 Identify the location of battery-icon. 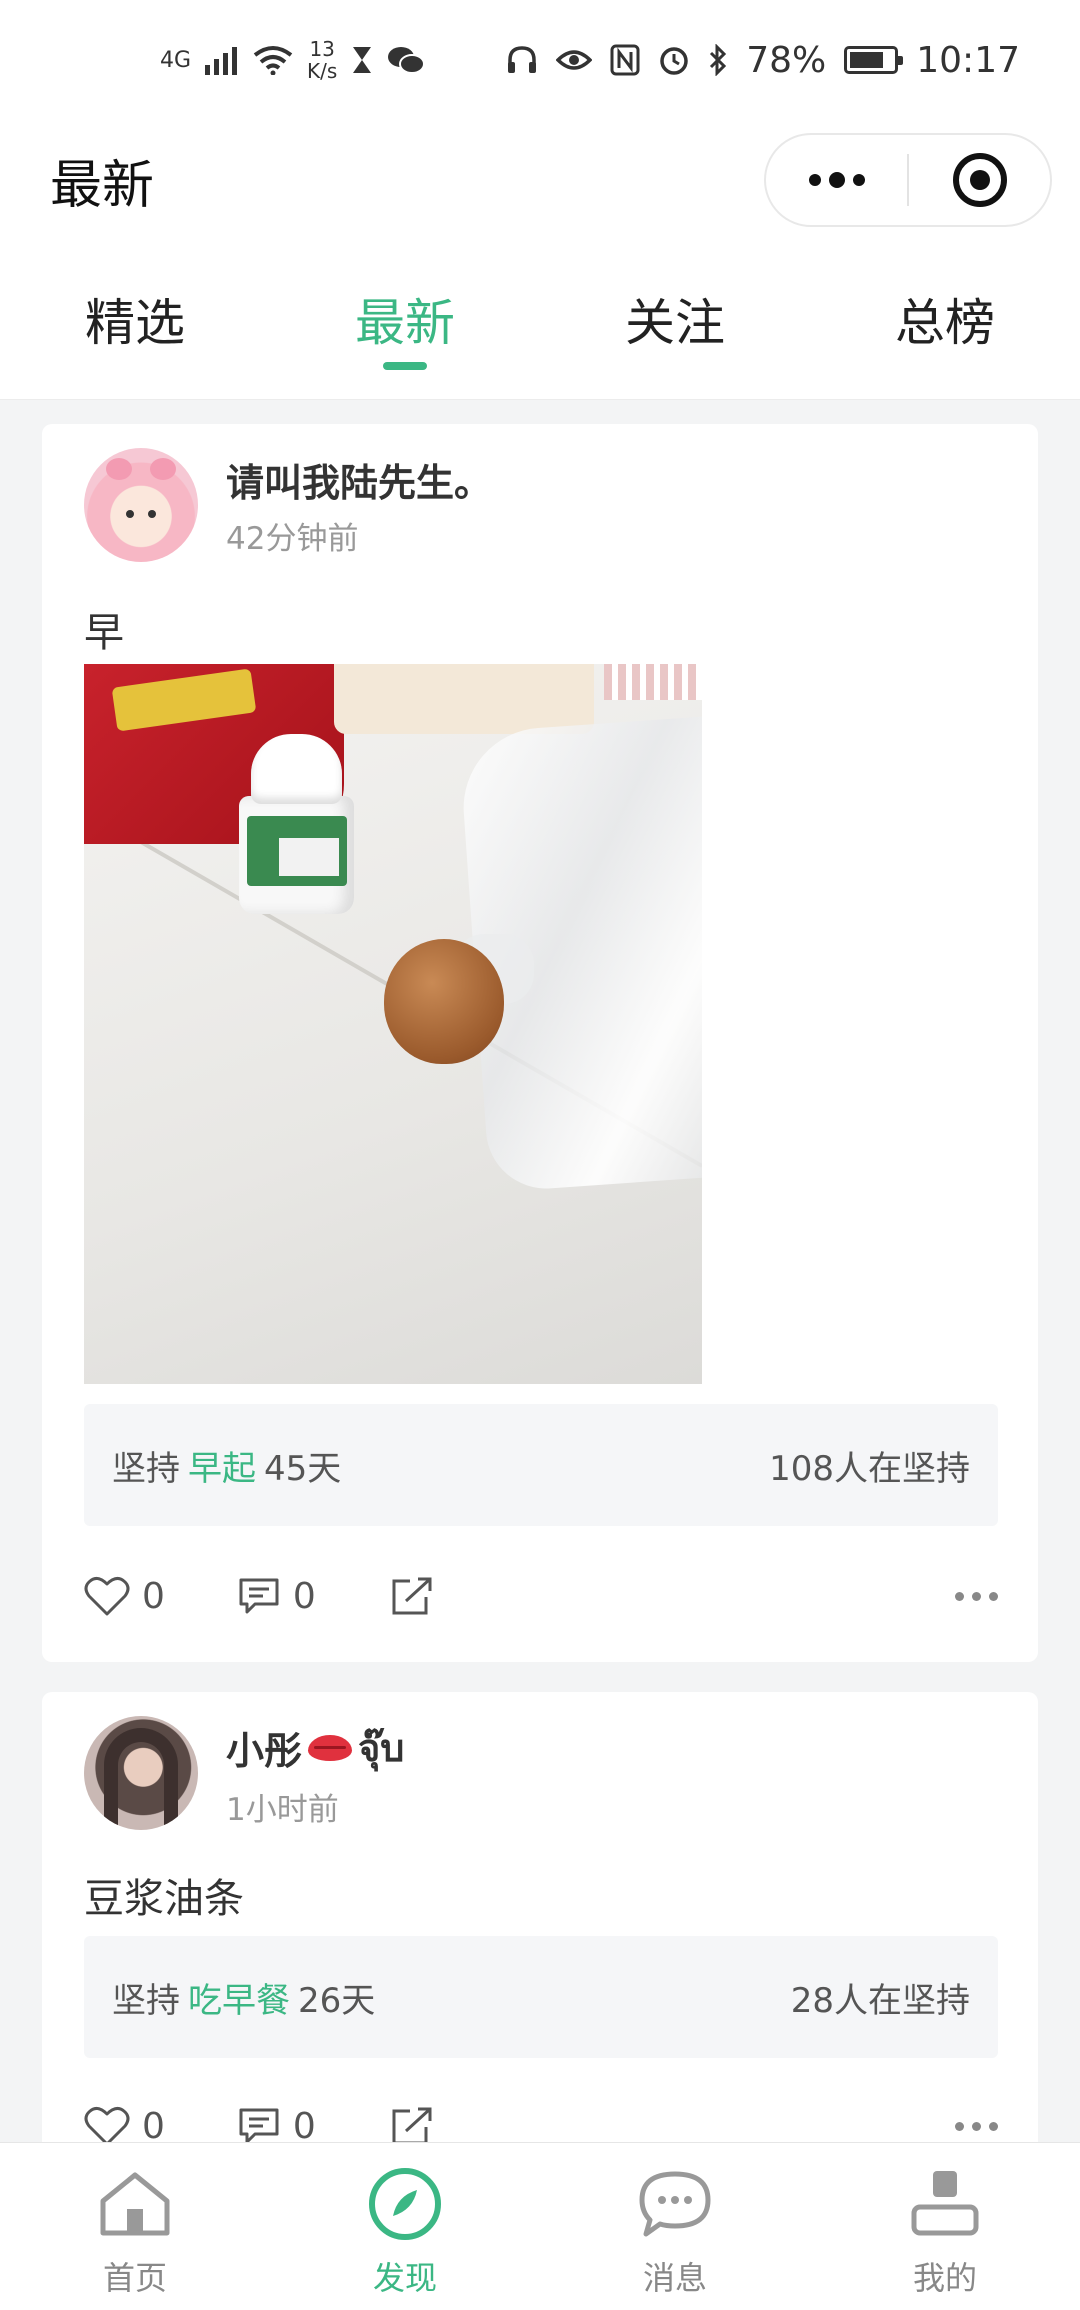
(874, 60).